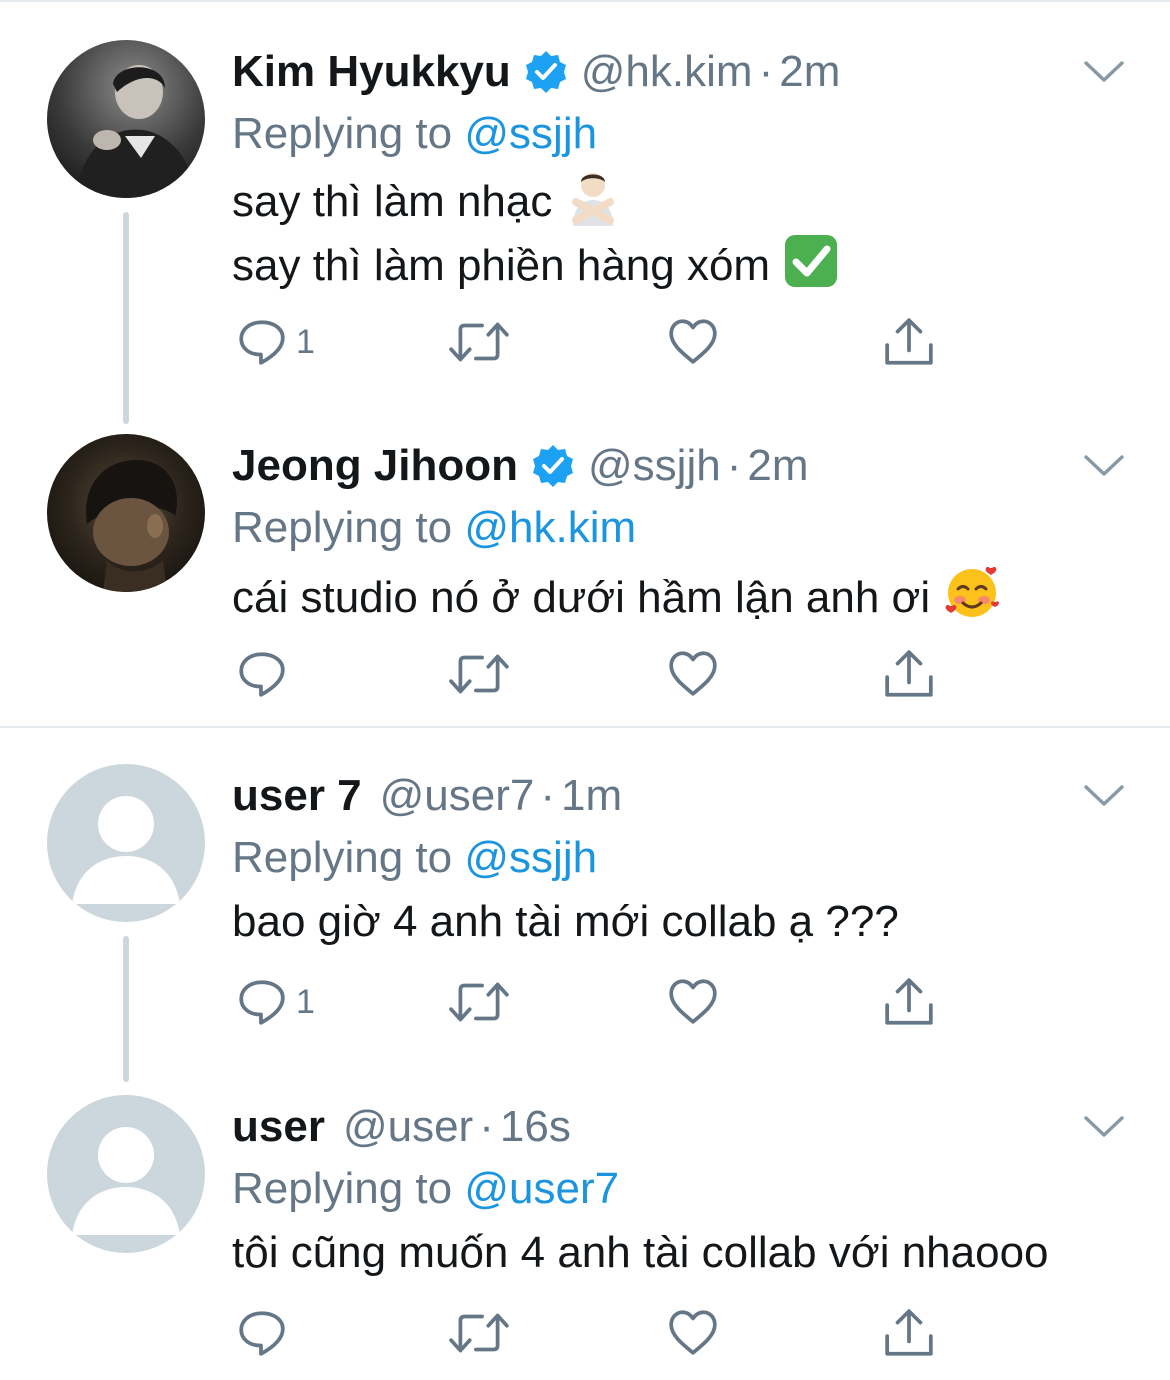 Image resolution: width=1170 pixels, height=1380 pixels. I want to click on tweet-header: Jeong Jihoon @ssjjh · 2m, so click(520, 466).